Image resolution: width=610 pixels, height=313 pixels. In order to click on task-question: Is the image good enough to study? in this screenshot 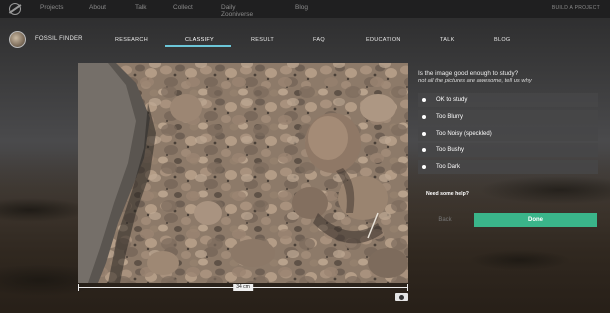, I will do `click(468, 73)`.